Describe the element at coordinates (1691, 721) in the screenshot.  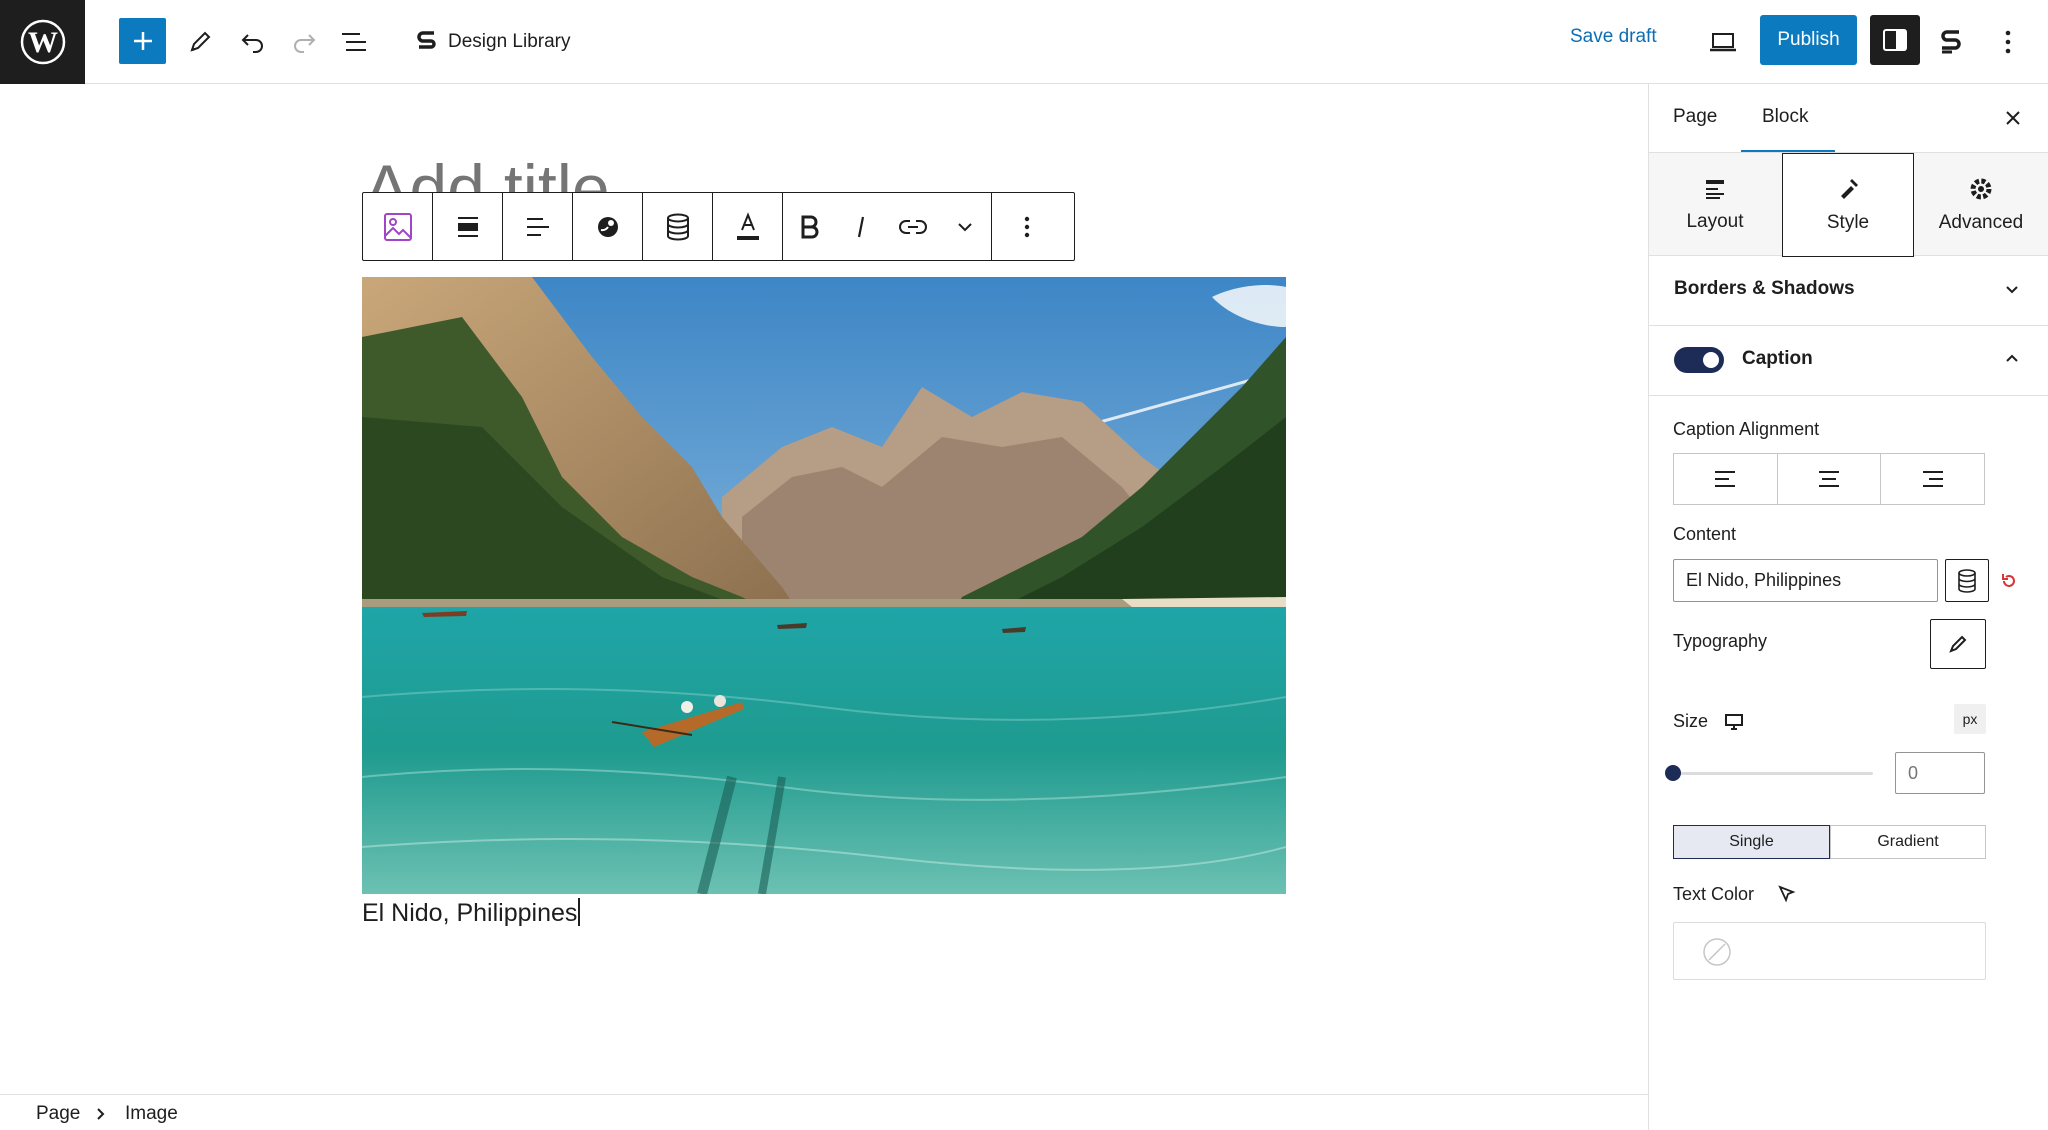
I see `size-label: Size` at that location.